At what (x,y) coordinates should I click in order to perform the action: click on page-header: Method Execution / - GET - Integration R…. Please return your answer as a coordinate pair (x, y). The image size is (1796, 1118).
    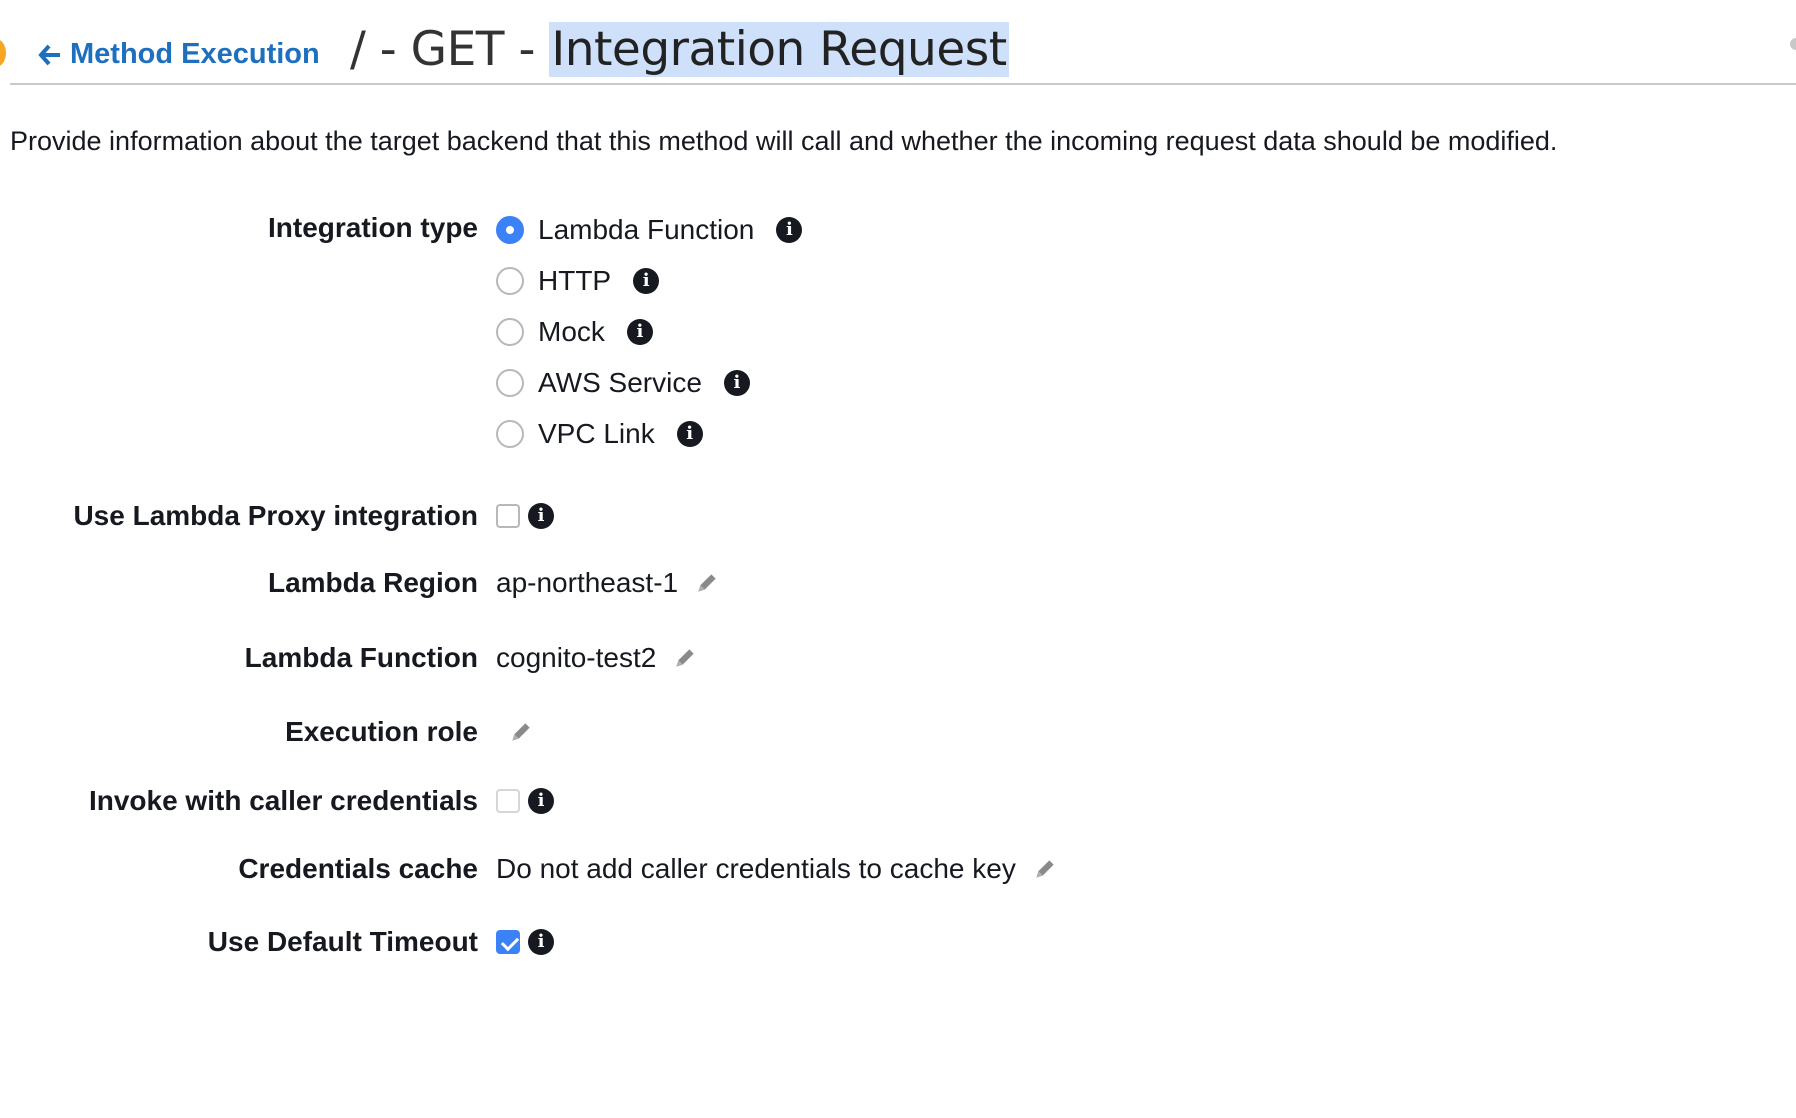
    Looking at the image, I should click on (903, 51).